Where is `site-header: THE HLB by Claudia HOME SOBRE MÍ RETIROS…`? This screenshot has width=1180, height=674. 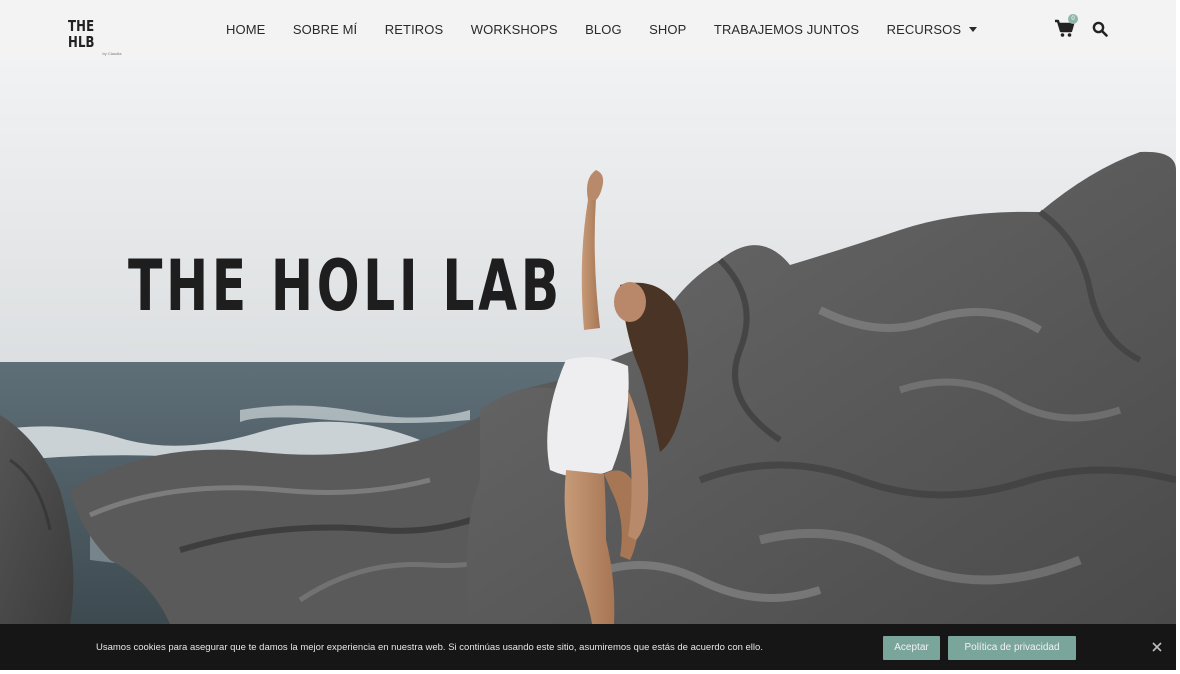
site-header: THE HLB by Claudia HOME SOBRE MÍ RETIROS… is located at coordinates (590, 30).